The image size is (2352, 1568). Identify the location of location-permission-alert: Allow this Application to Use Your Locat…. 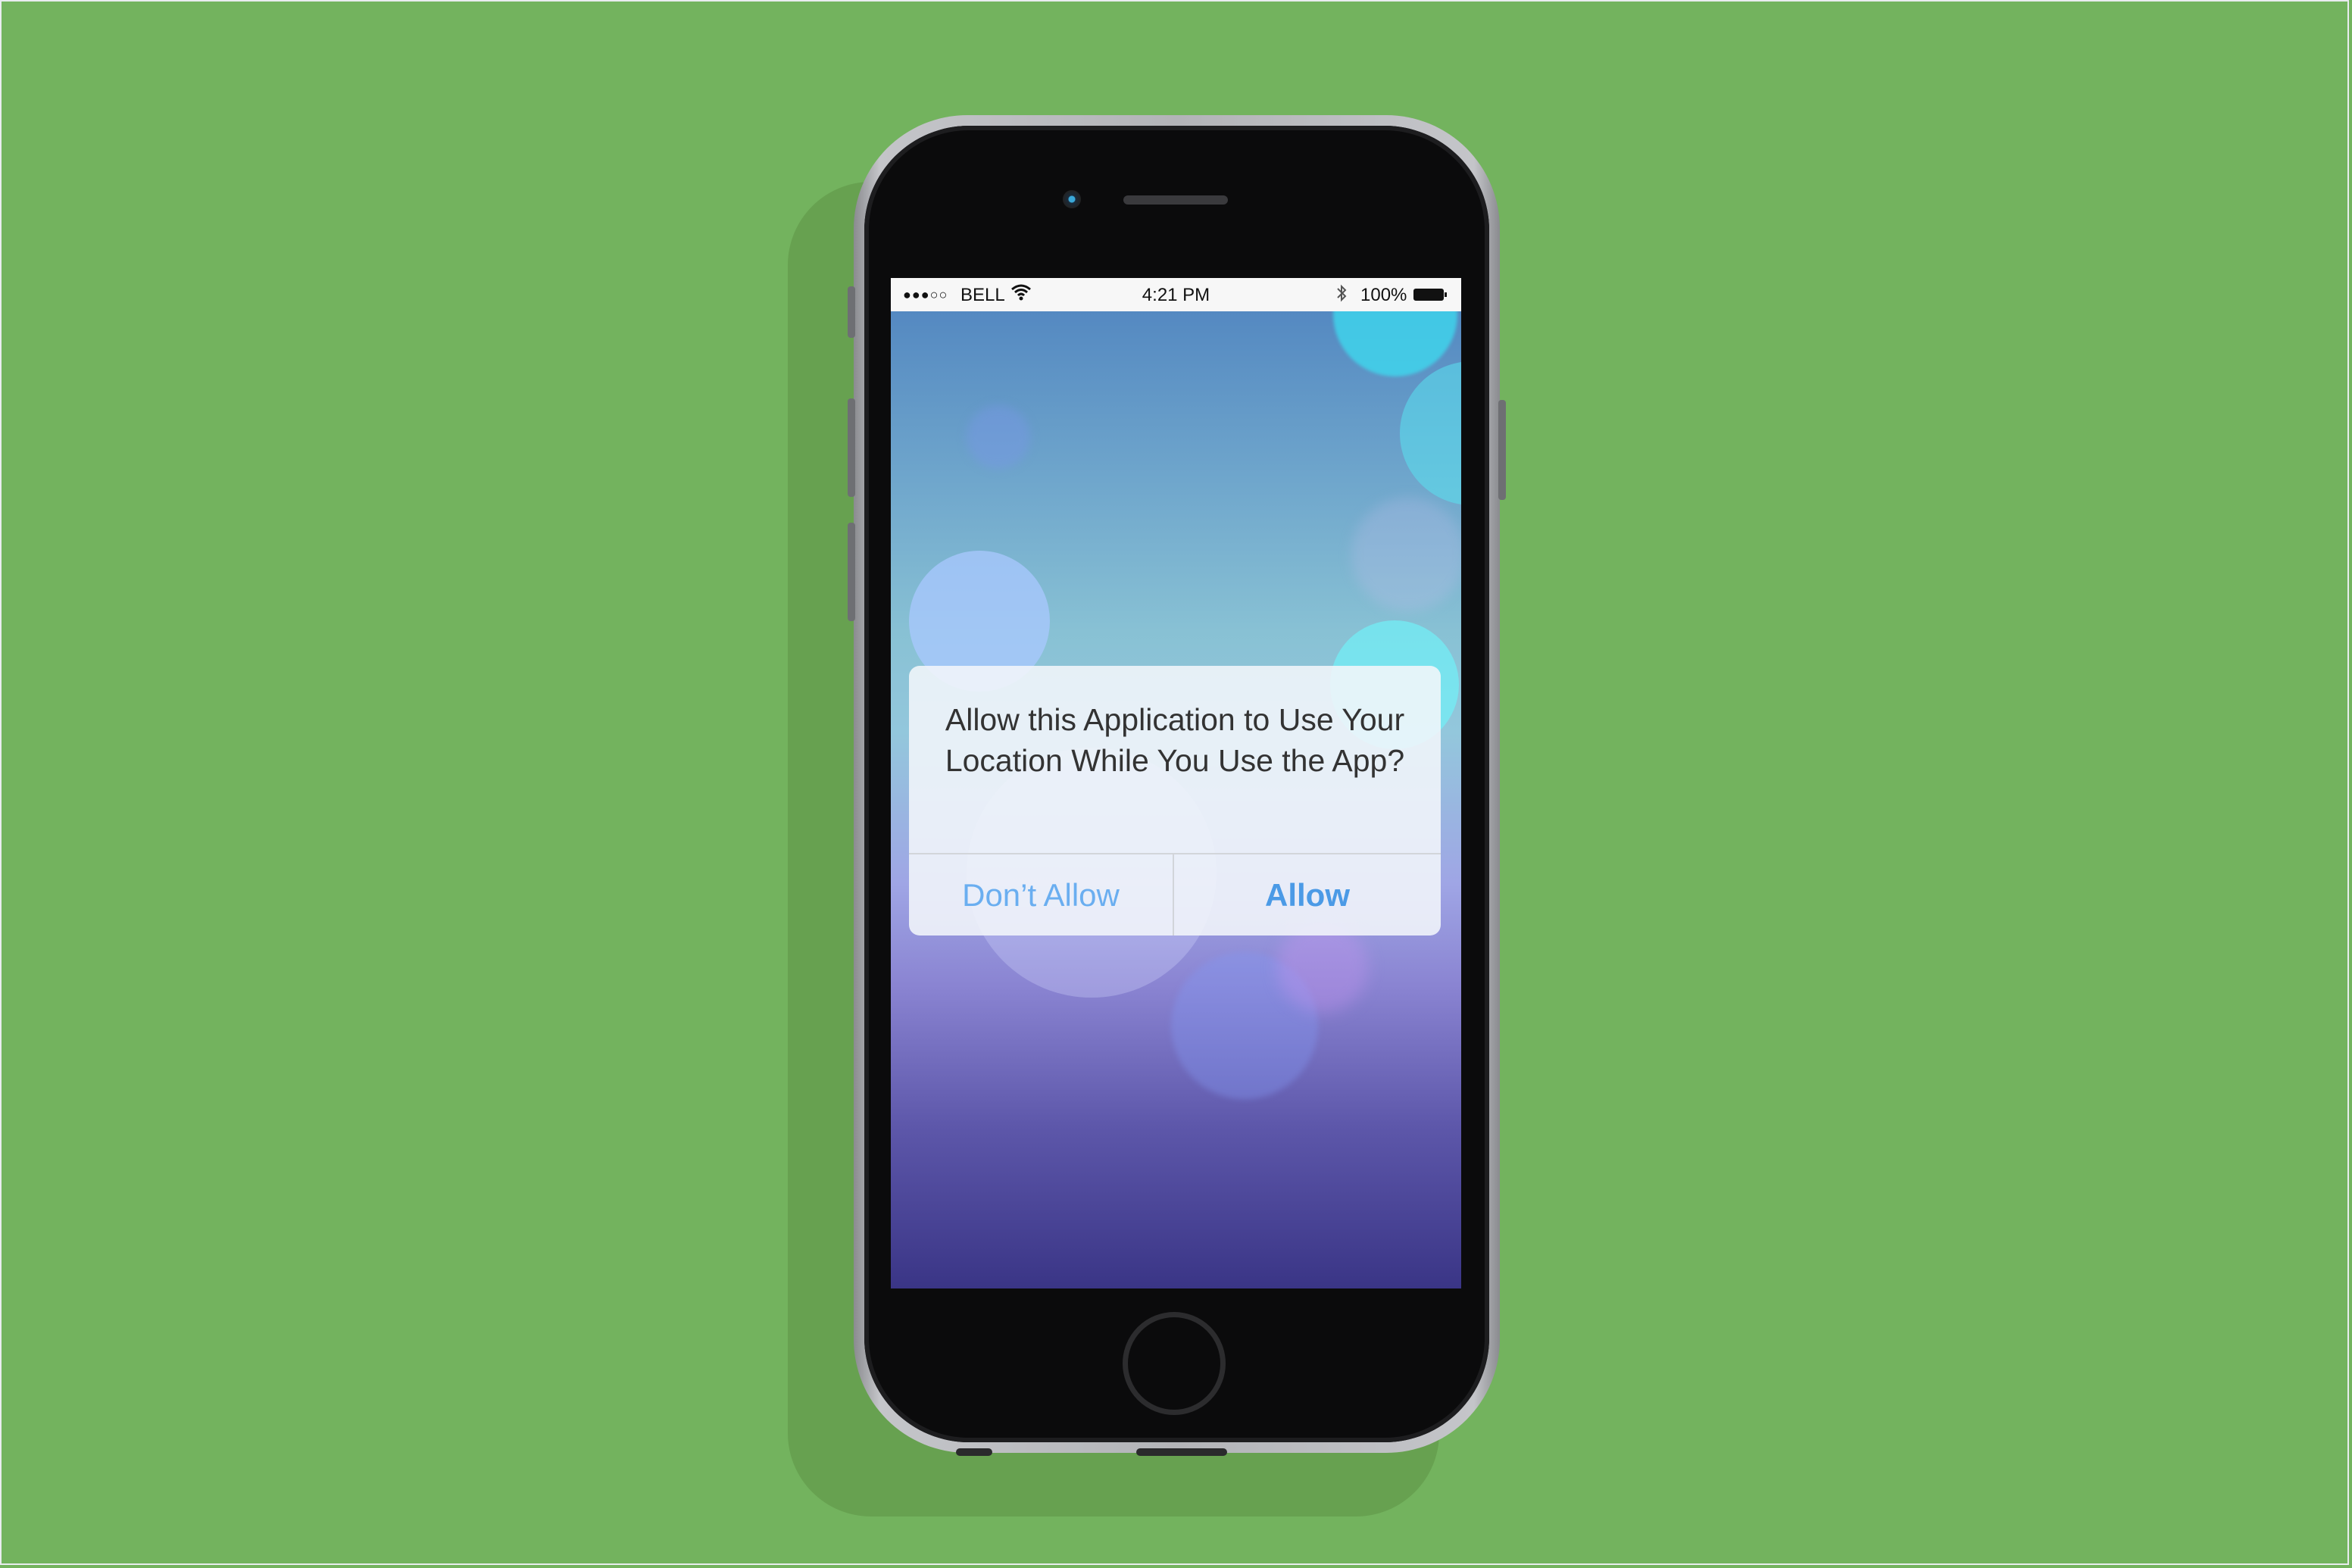
(1175, 801).